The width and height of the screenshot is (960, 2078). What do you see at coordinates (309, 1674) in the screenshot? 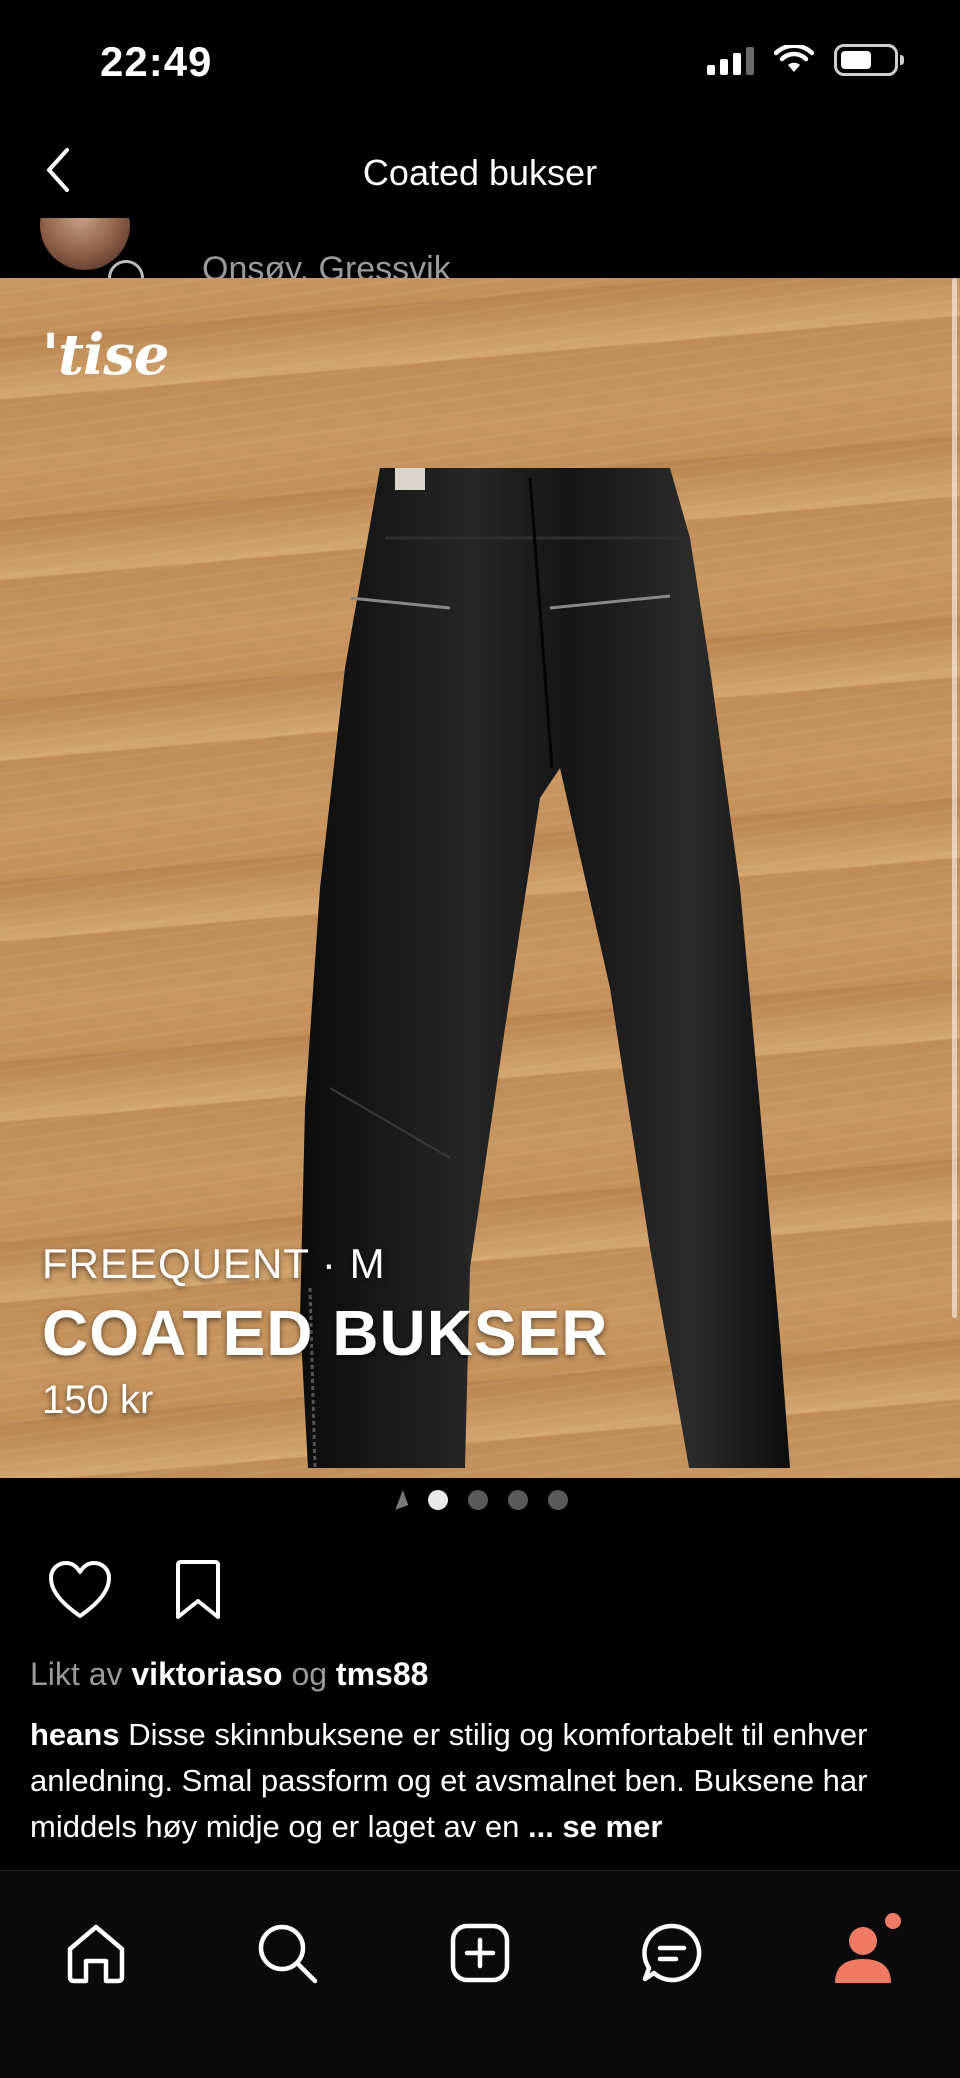
I see `liked-by-joiner: og` at bounding box center [309, 1674].